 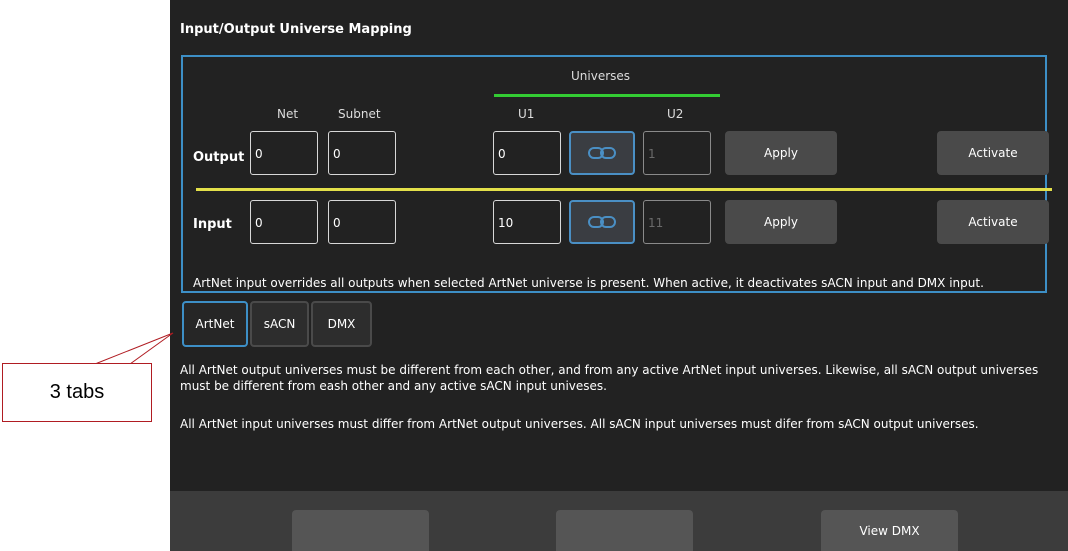 I want to click on input-apply-button: Apply, so click(x=781, y=222).